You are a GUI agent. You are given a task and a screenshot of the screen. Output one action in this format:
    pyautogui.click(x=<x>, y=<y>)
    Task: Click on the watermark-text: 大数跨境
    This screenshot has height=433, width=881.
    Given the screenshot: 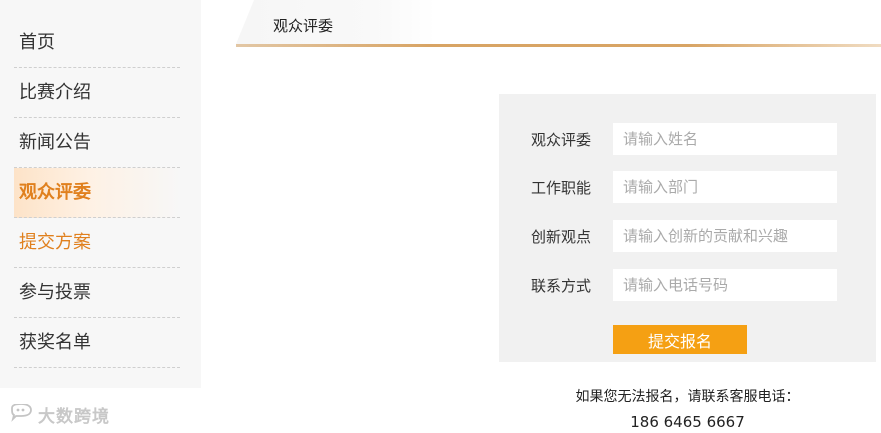 What is the action you would take?
    pyautogui.click(x=74, y=417)
    